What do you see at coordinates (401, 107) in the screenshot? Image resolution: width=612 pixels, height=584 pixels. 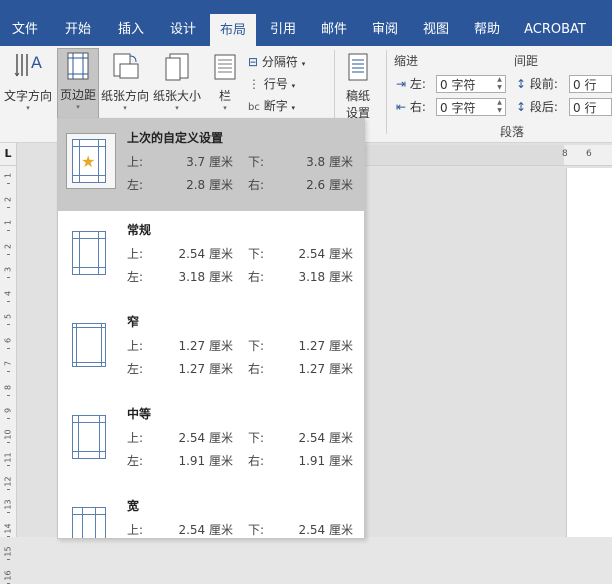 I see `indent-right-icon: ⇤` at bounding box center [401, 107].